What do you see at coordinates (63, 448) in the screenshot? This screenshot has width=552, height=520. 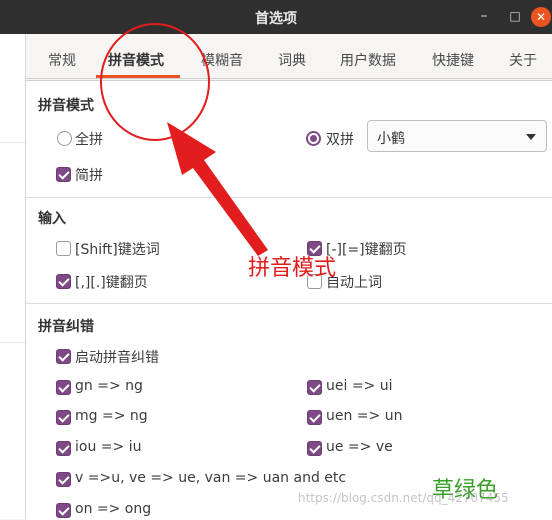 I see `correction-checkbox-iou-iu` at bounding box center [63, 448].